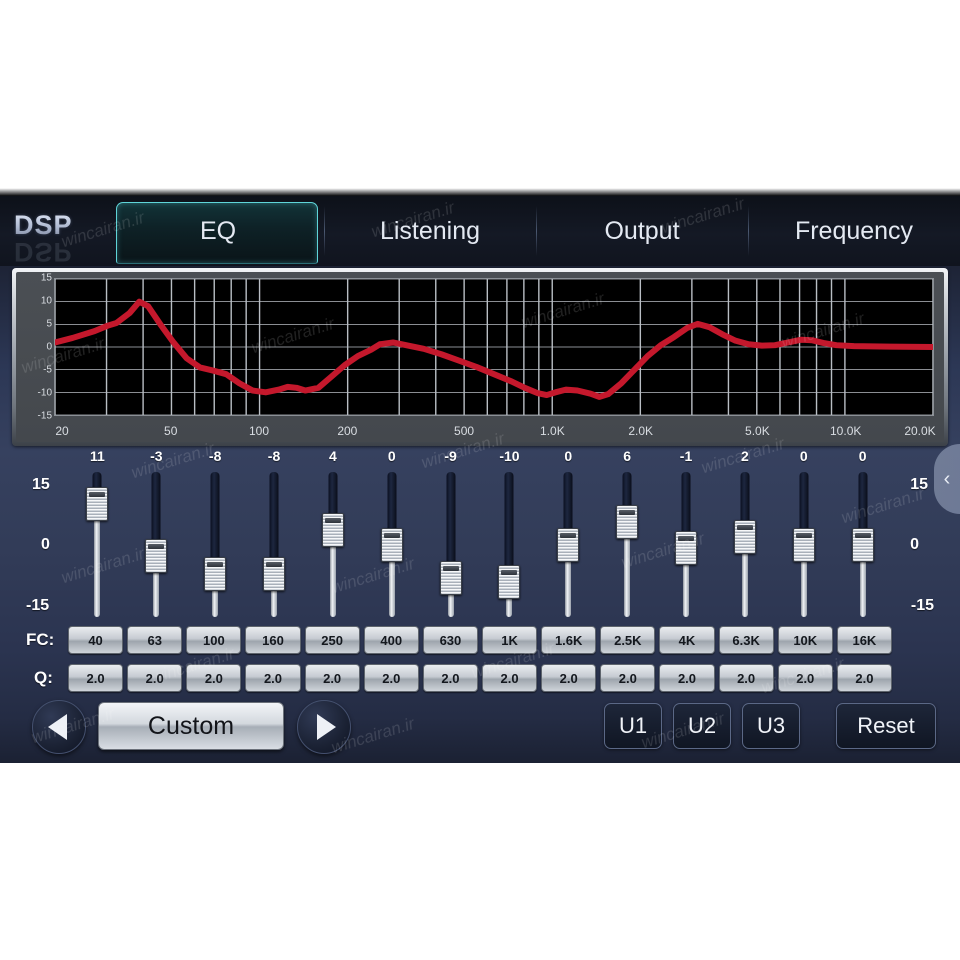  I want to click on graph-y-tick: 0, so click(49, 347).